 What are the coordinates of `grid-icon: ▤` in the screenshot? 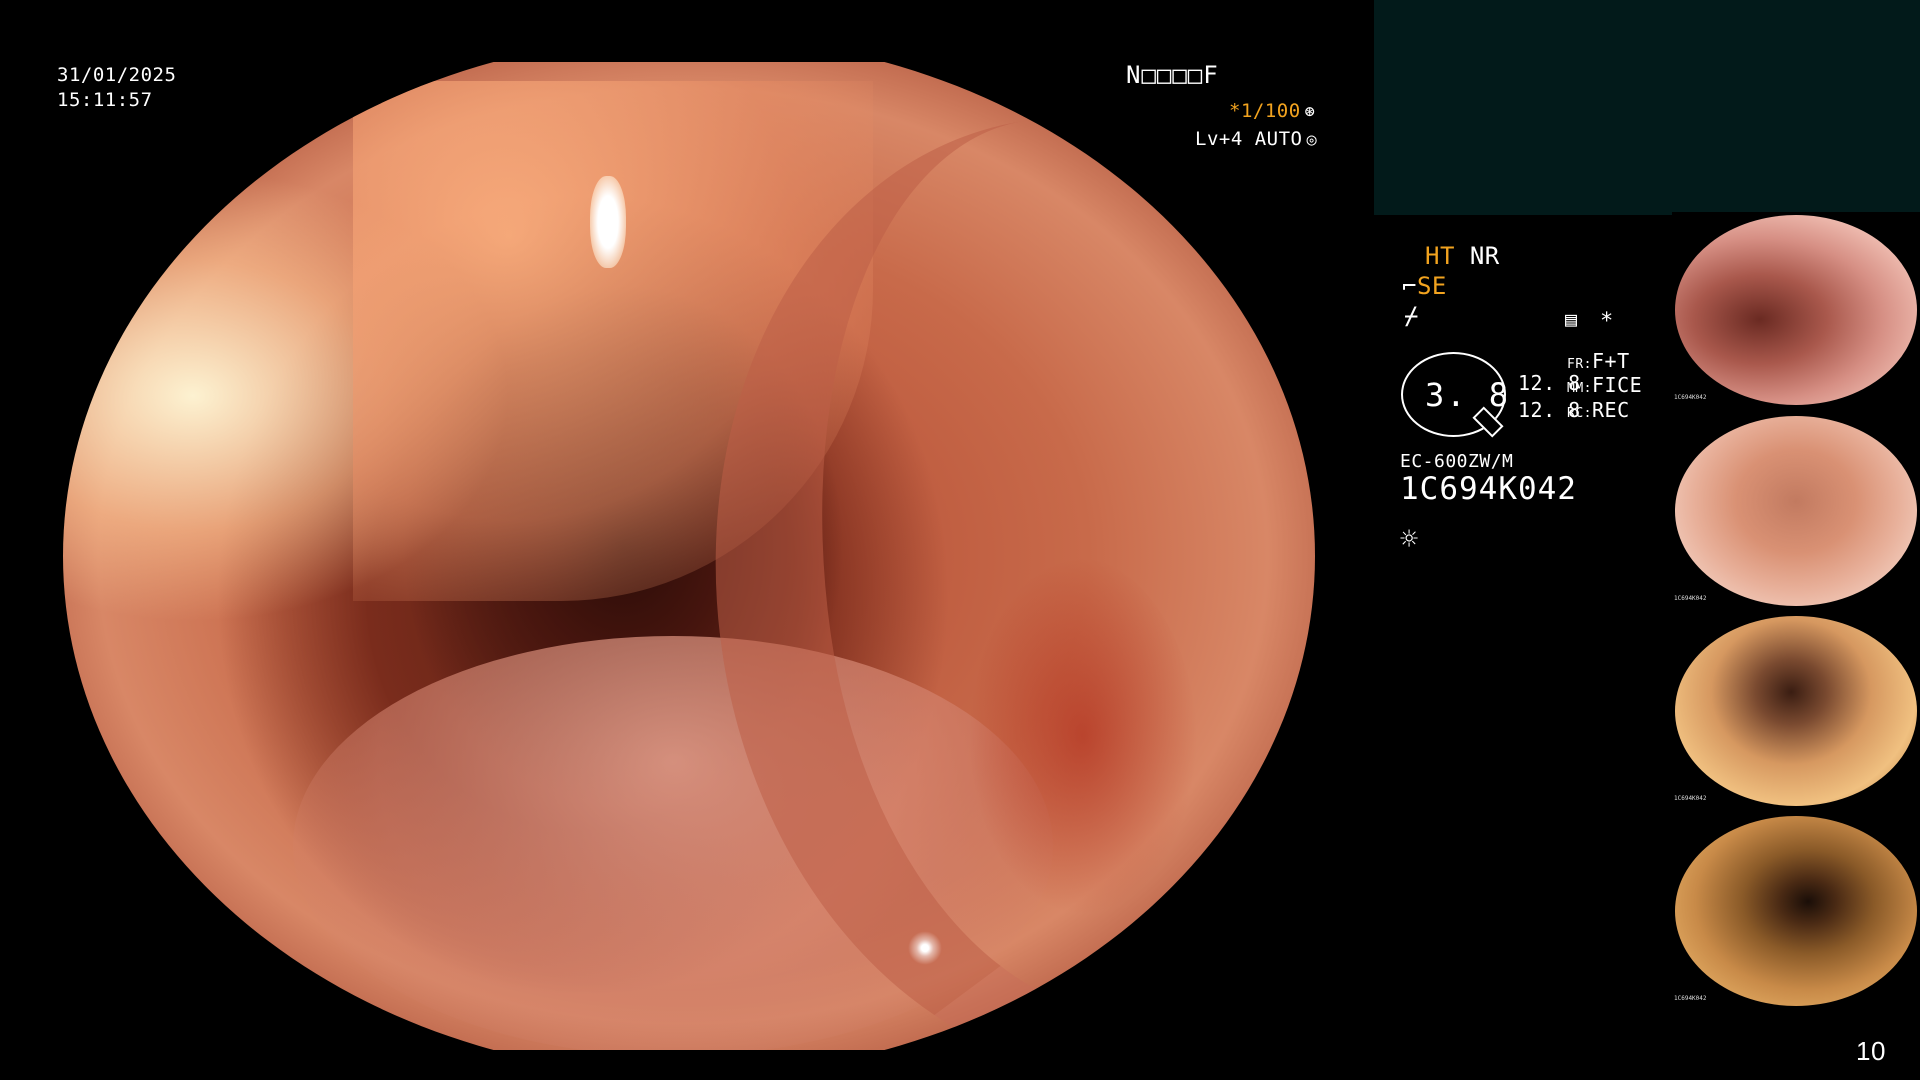 It's located at (1571, 319).